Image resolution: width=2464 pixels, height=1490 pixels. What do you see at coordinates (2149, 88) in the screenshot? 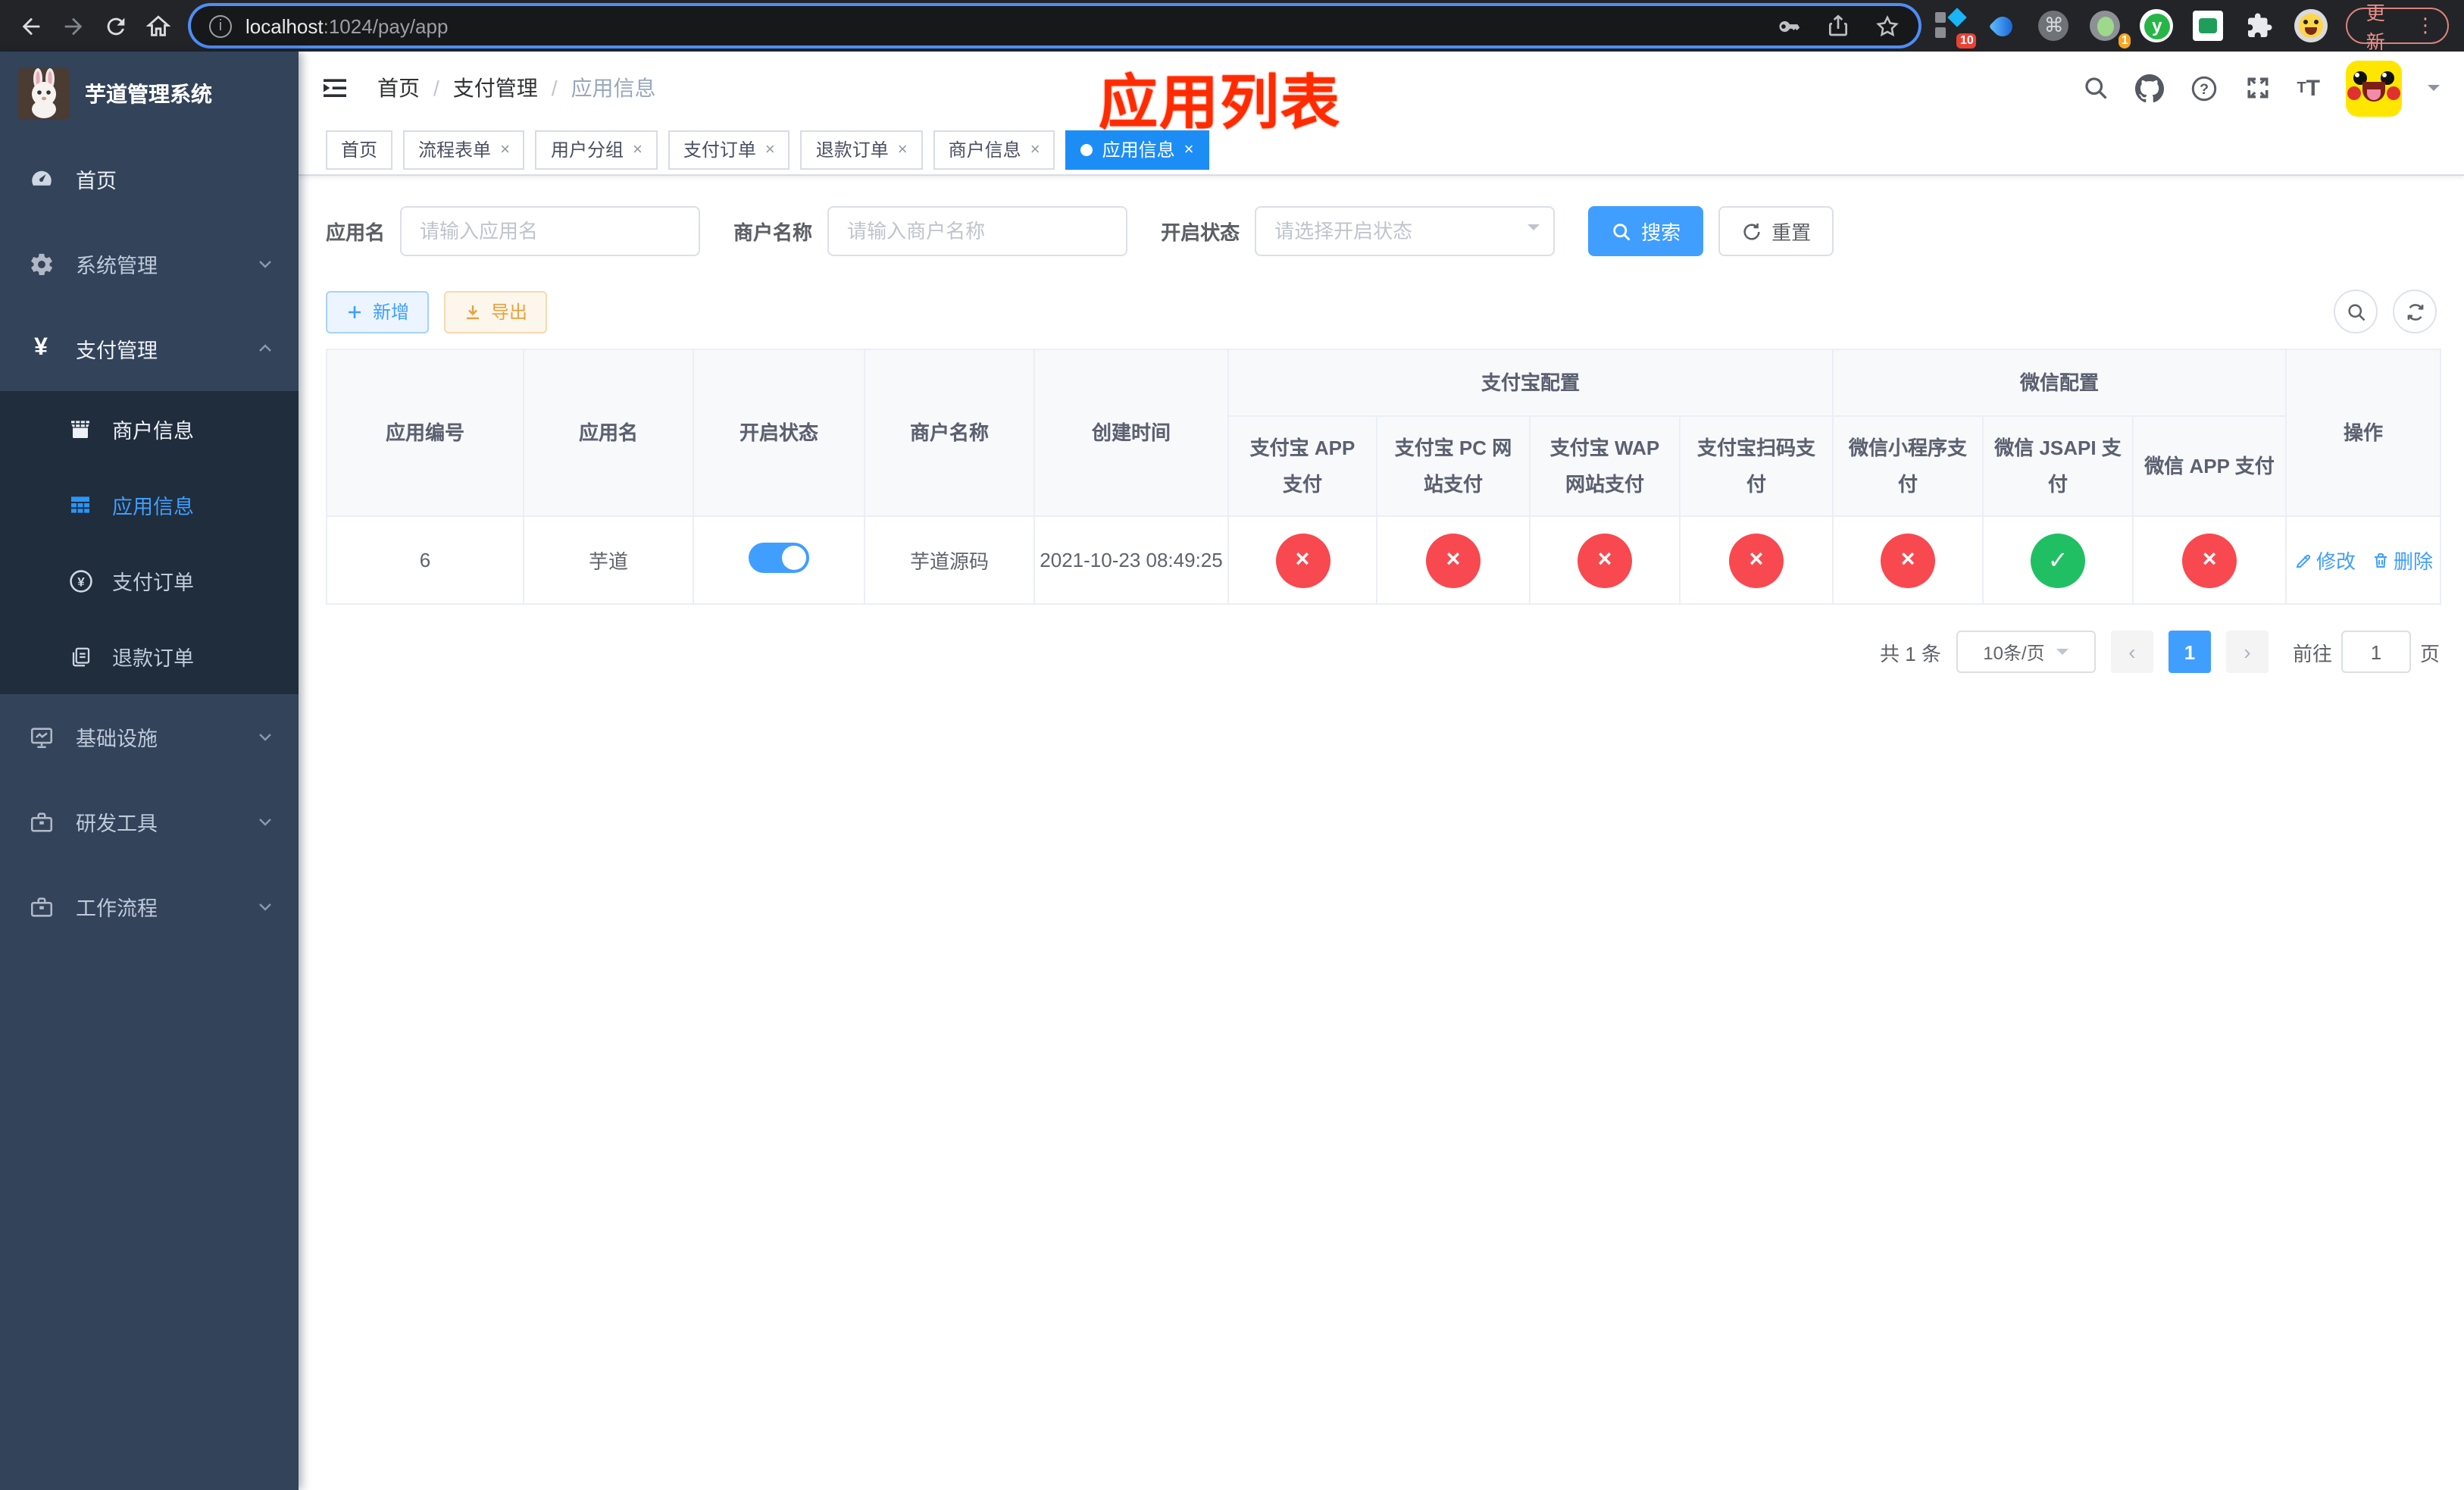
I see `github-icon` at bounding box center [2149, 88].